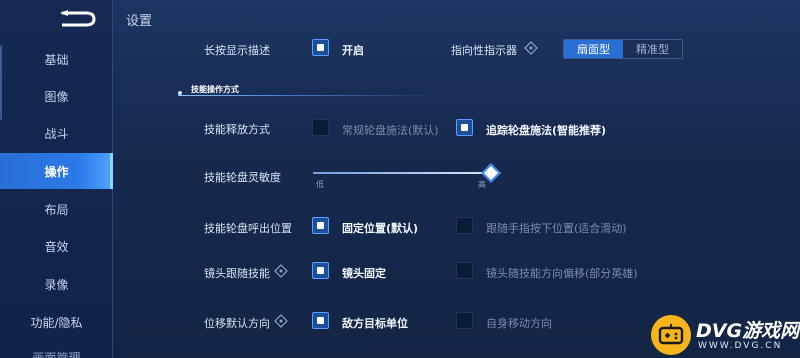 The width and height of the screenshot is (800, 358). What do you see at coordinates (593, 49) in the screenshot?
I see `indicator-option-sector: 扇面型` at bounding box center [593, 49].